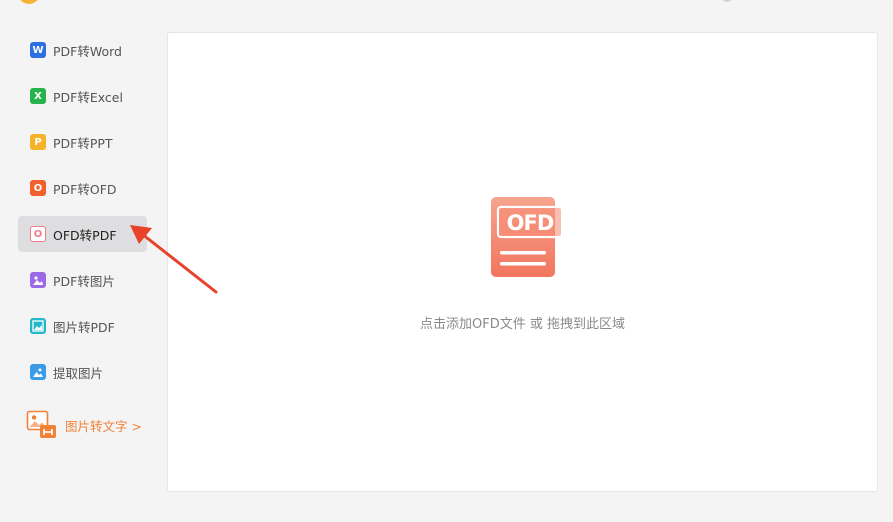  Describe the element at coordinates (522, 324) in the screenshot. I see `drop-hint: 点击添加OFD文件 或 拖拽到此区域` at that location.